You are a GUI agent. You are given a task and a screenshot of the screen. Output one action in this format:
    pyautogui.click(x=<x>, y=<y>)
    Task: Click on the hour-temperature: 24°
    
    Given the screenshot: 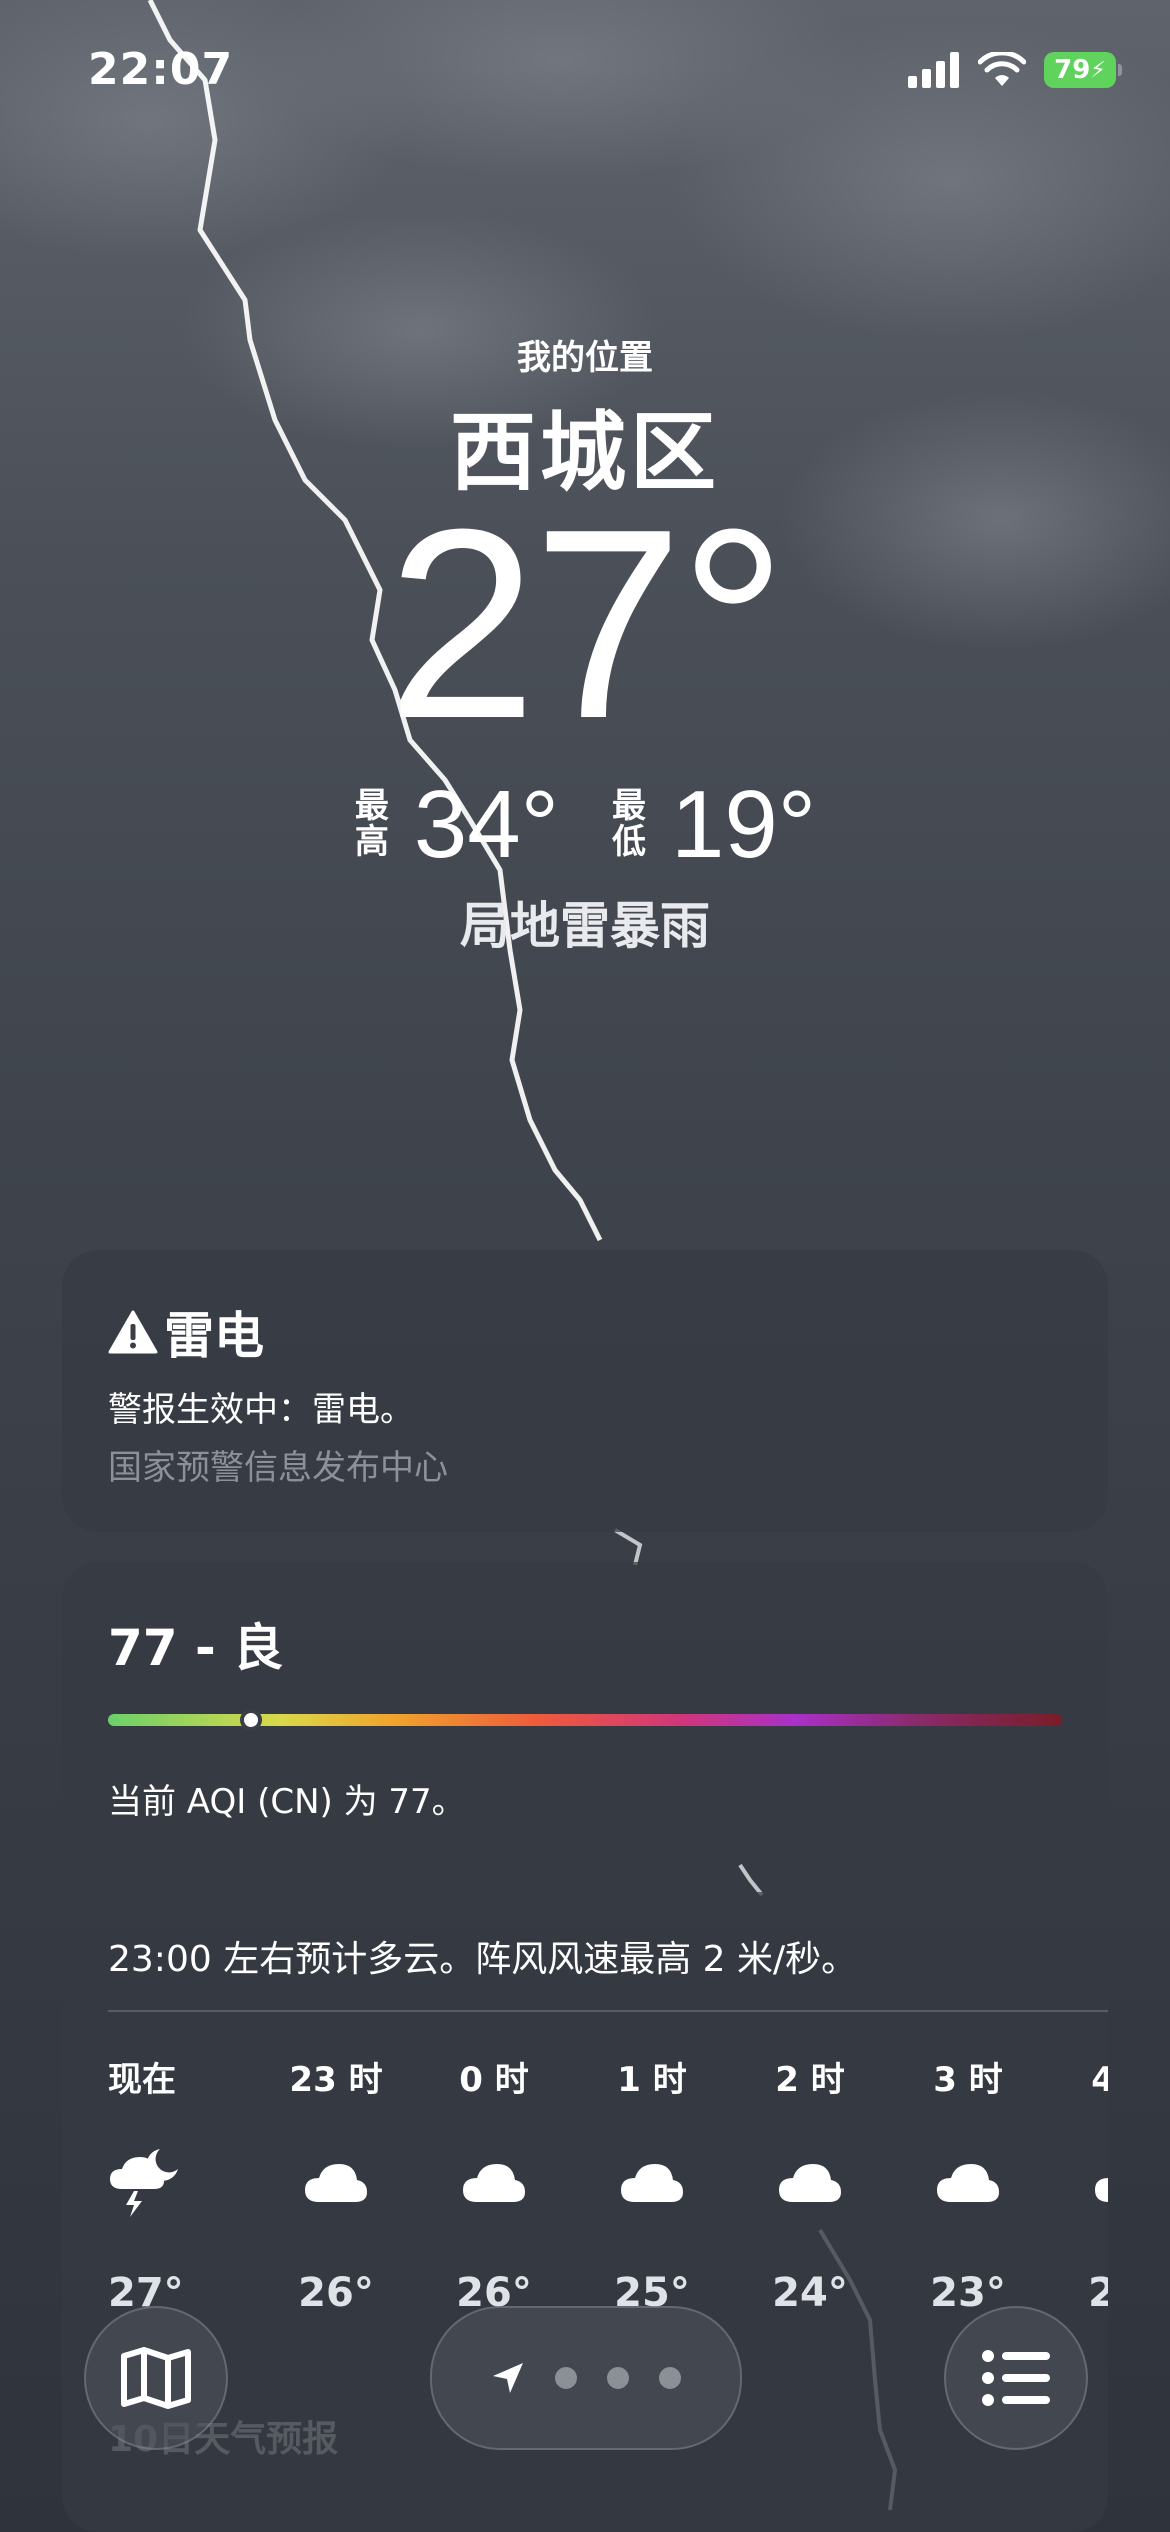 What is the action you would take?
    pyautogui.click(x=810, y=2293)
    